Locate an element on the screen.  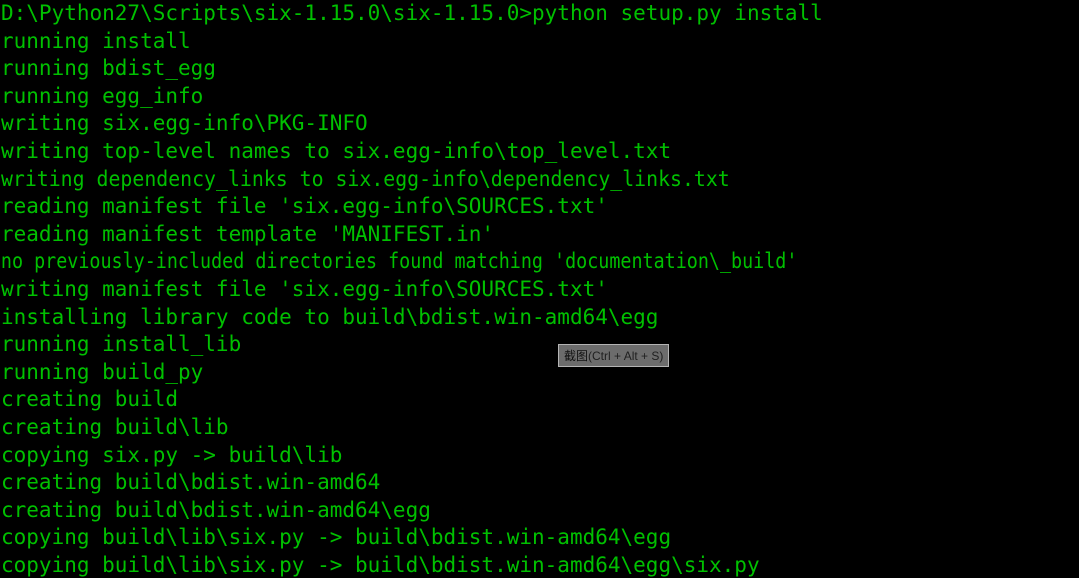
console-output-line: running egg_info is located at coordinates (102, 95).